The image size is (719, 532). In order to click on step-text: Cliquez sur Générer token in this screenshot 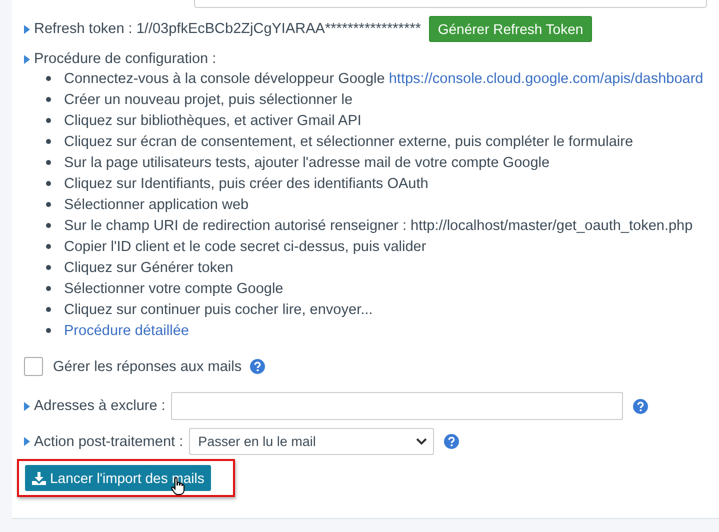, I will do `click(149, 268)`.